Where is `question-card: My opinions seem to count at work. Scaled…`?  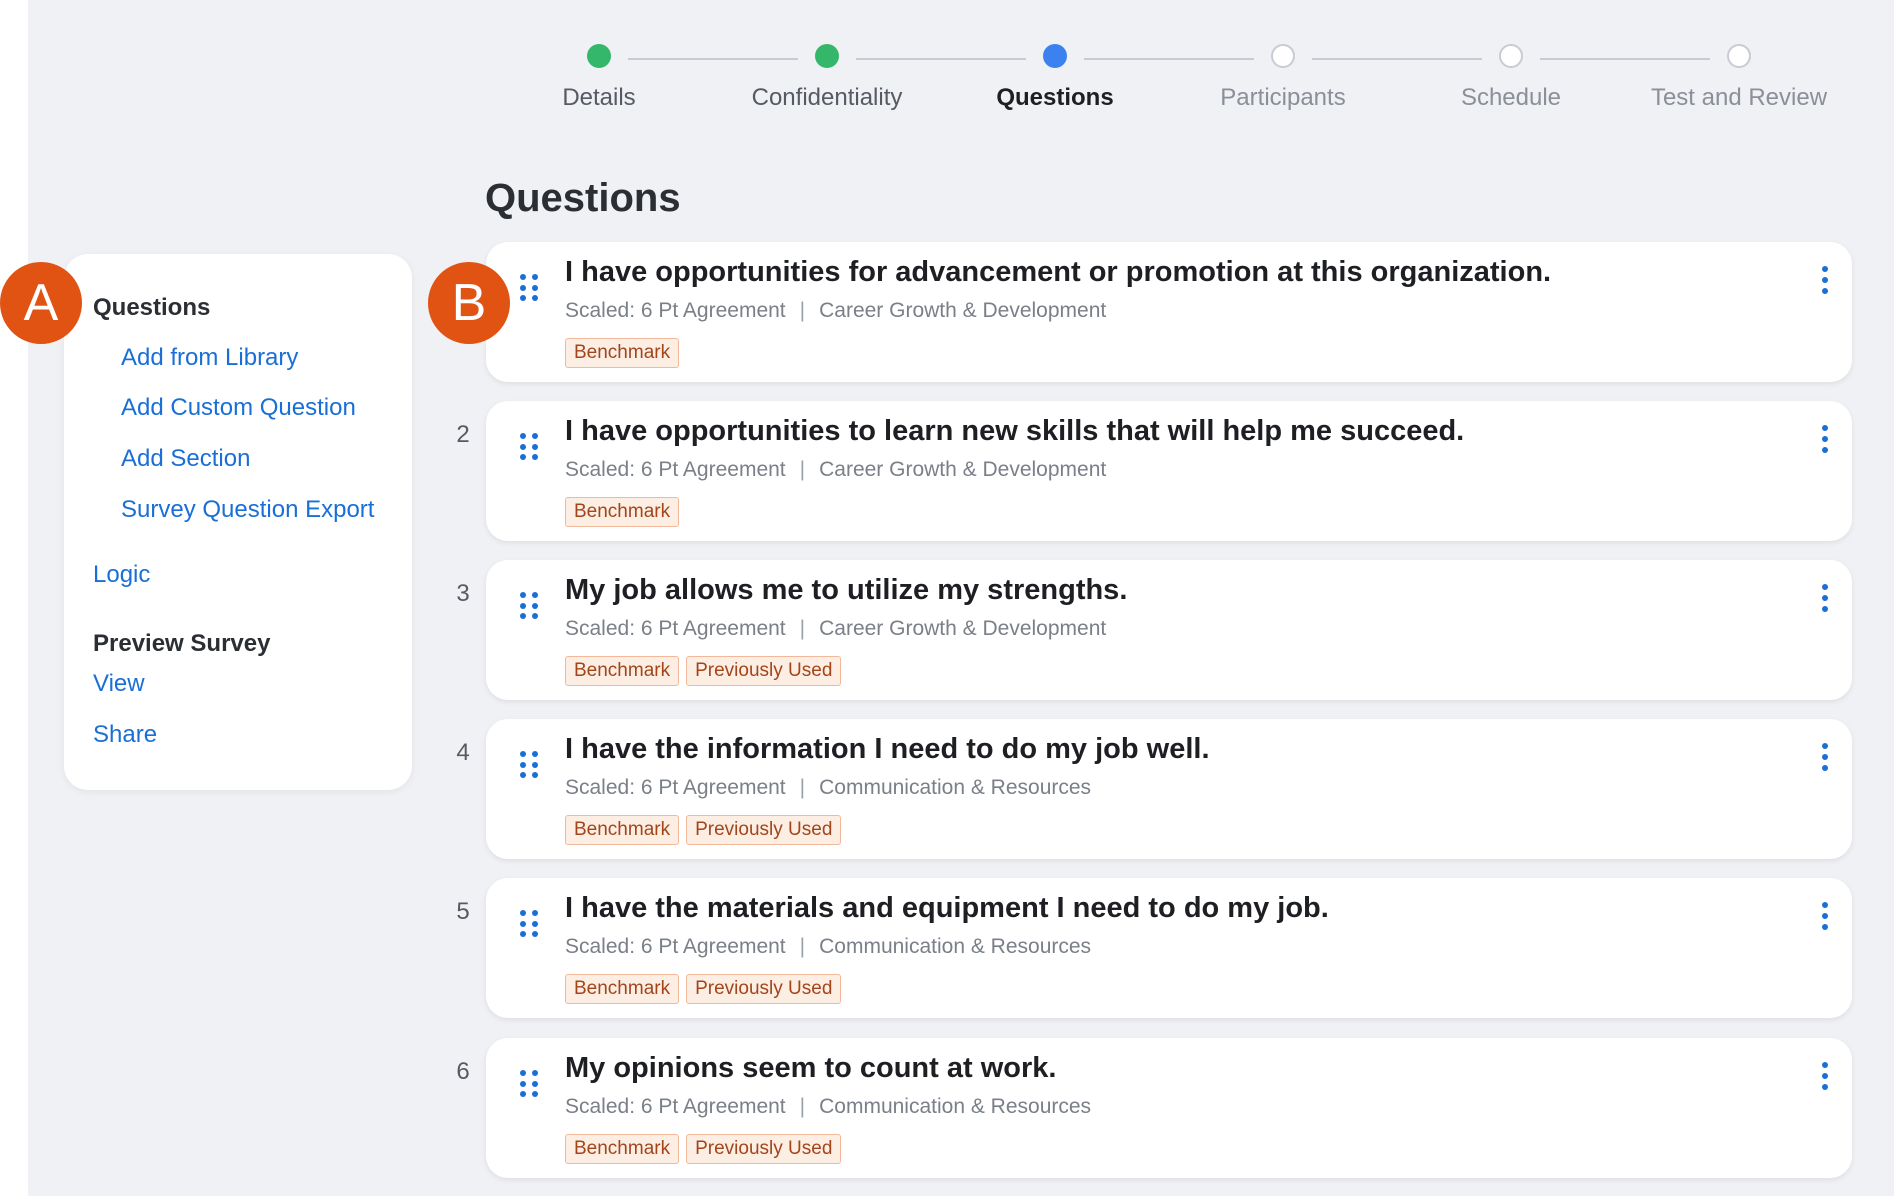 question-card: My opinions seem to count at work. Scaled… is located at coordinates (1169, 1108).